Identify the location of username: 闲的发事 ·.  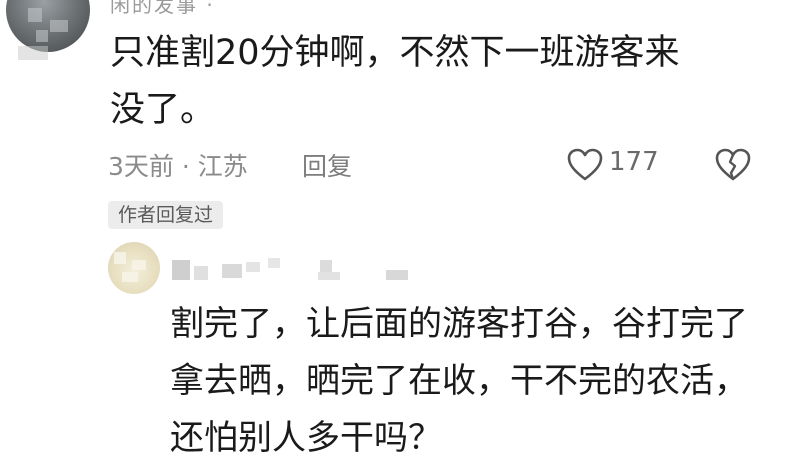
(162, 9).